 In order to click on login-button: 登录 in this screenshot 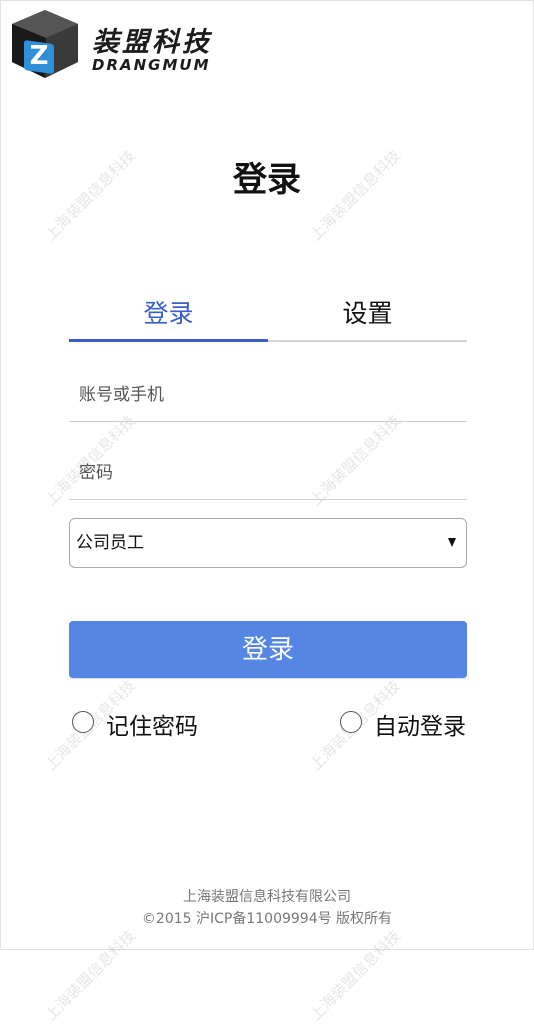, I will do `click(268, 649)`.